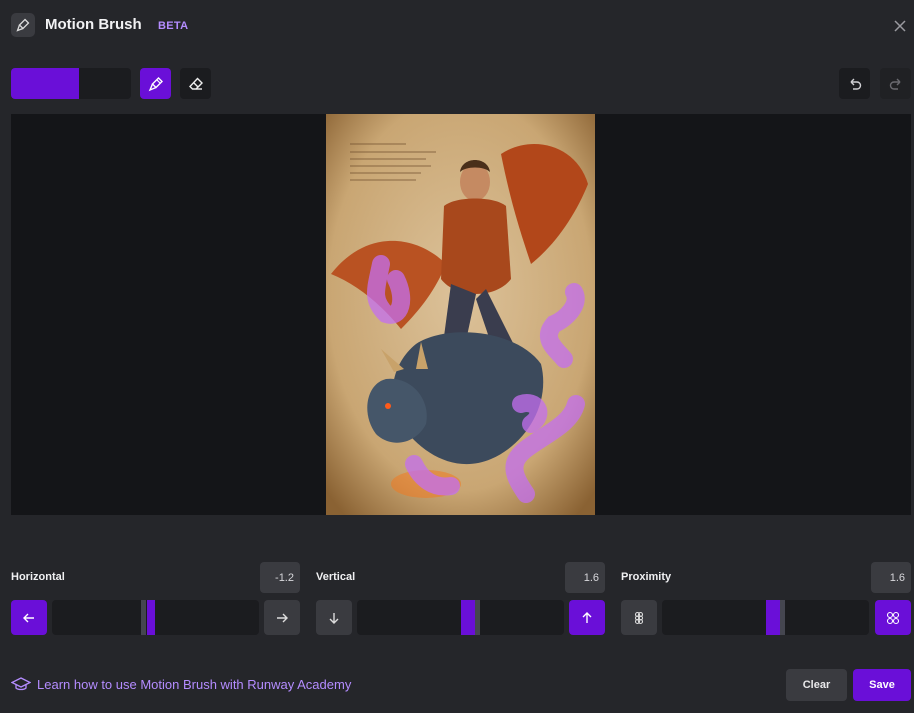  I want to click on motion-brush-app-icon, so click(23, 25).